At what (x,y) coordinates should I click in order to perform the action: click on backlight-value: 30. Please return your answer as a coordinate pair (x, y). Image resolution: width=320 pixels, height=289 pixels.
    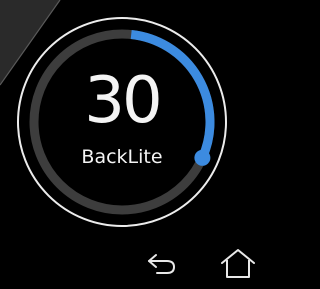
    Looking at the image, I should click on (123, 101).